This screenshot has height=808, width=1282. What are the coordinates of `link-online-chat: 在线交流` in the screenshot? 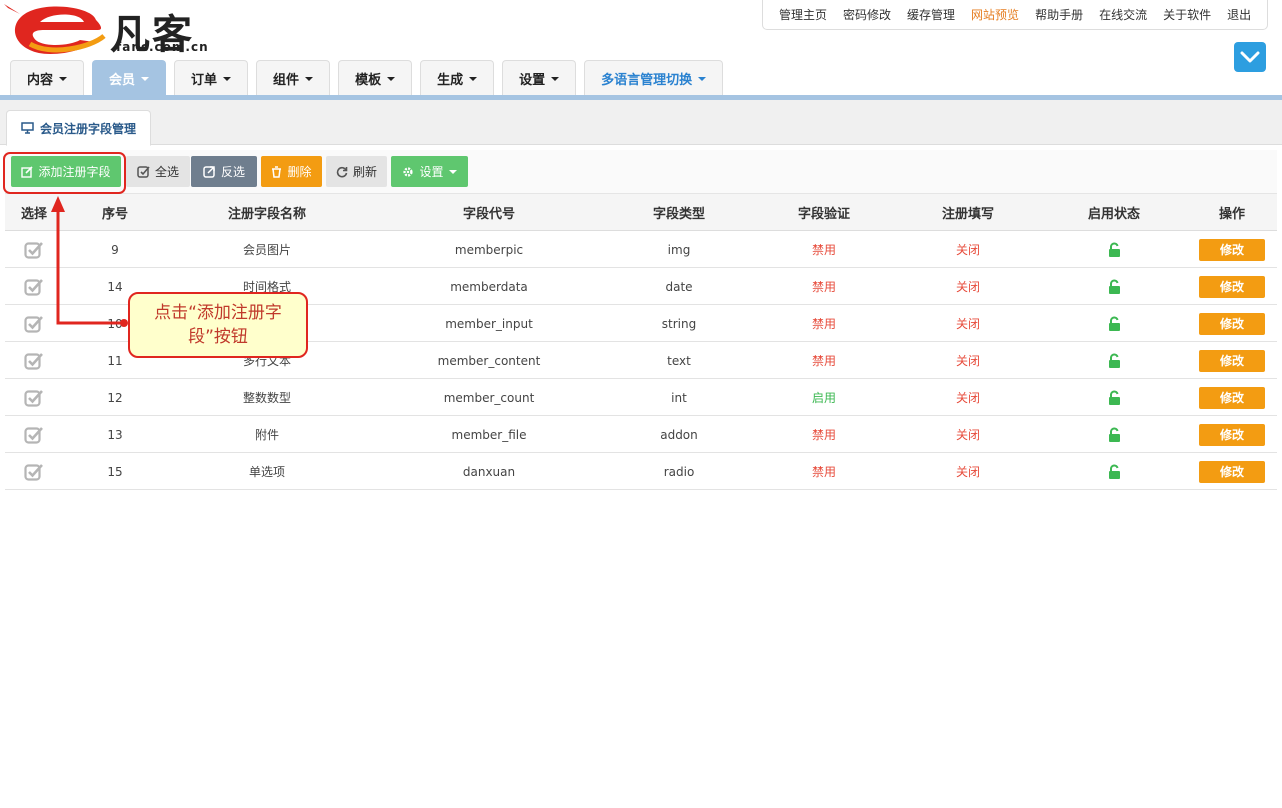 It's located at (1123, 14).